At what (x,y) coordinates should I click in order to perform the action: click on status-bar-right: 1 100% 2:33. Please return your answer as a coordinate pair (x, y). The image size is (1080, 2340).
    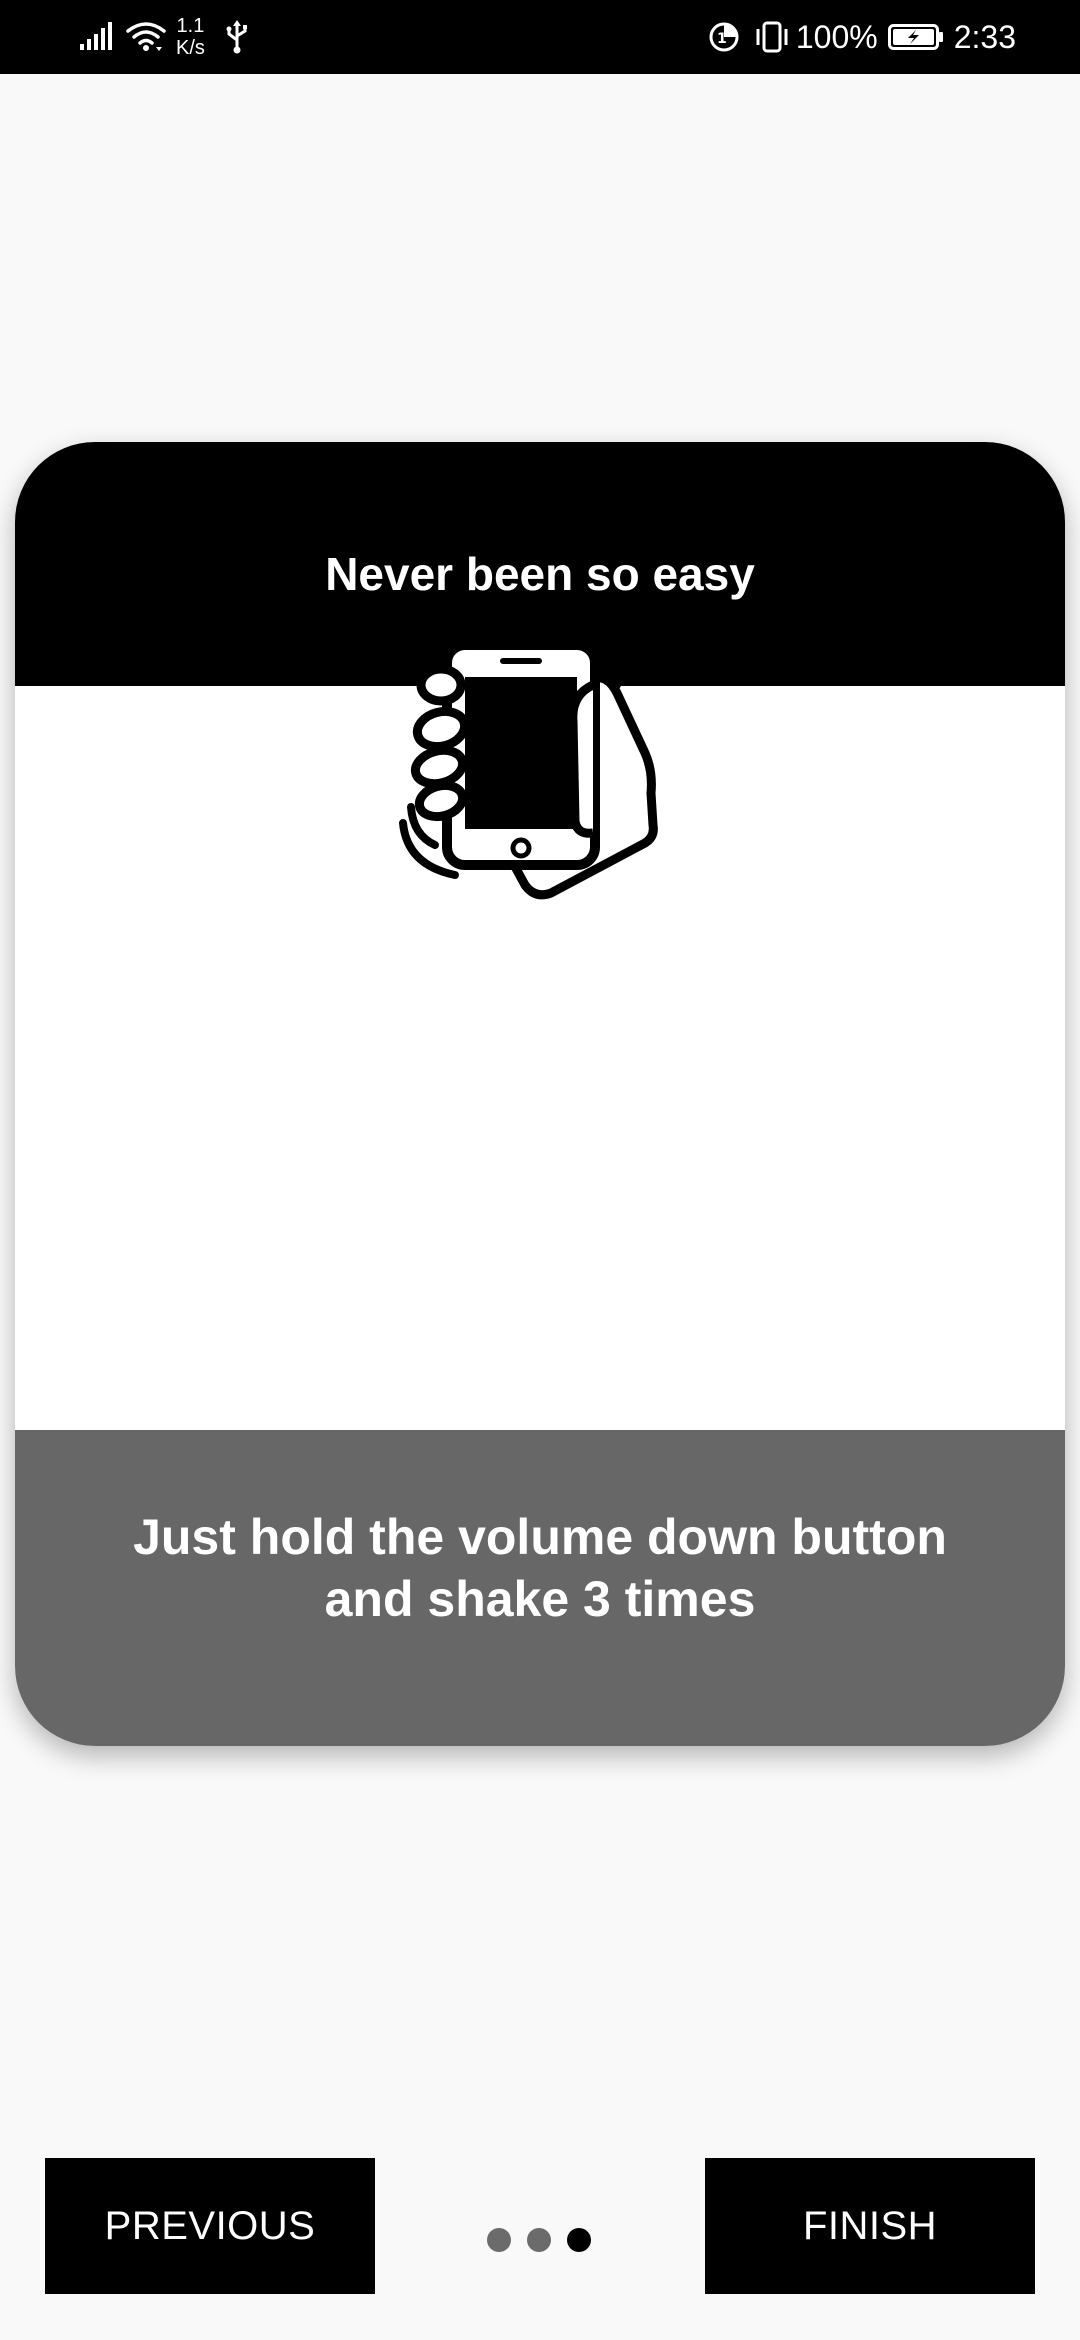
    Looking at the image, I should click on (862, 37).